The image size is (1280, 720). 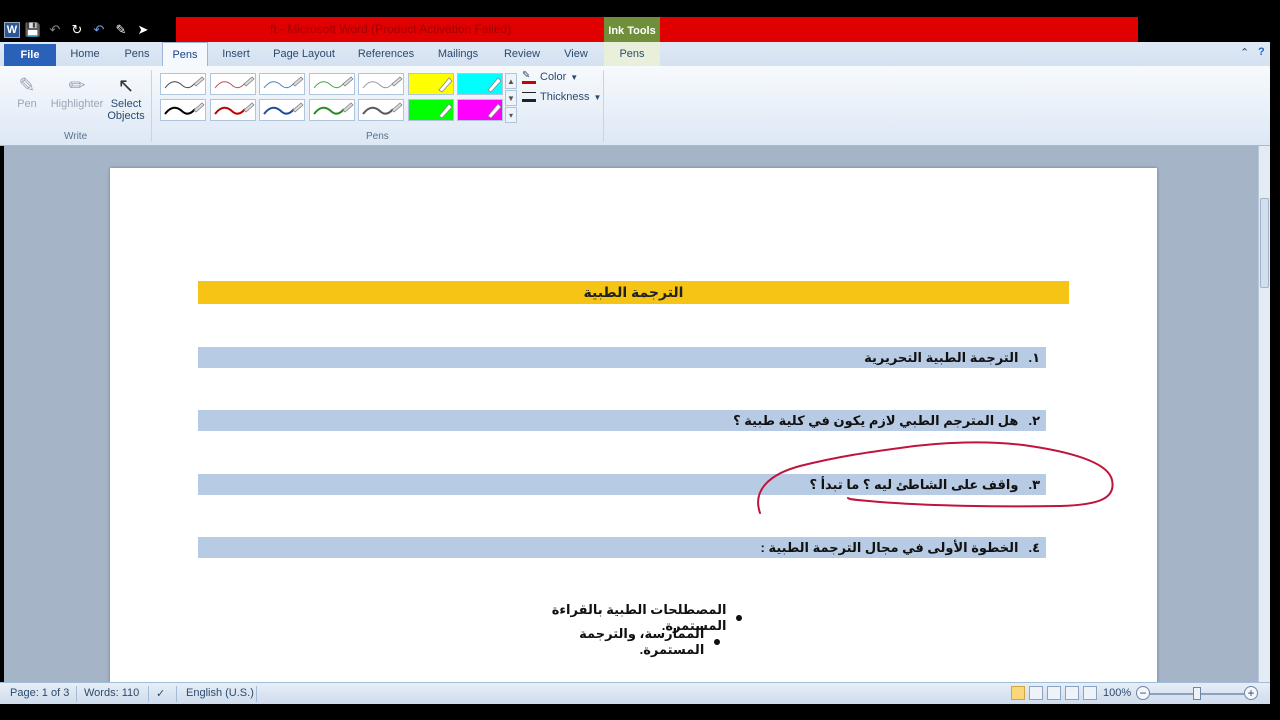 I want to click on thickness-label: Thickness, so click(x=565, y=97).